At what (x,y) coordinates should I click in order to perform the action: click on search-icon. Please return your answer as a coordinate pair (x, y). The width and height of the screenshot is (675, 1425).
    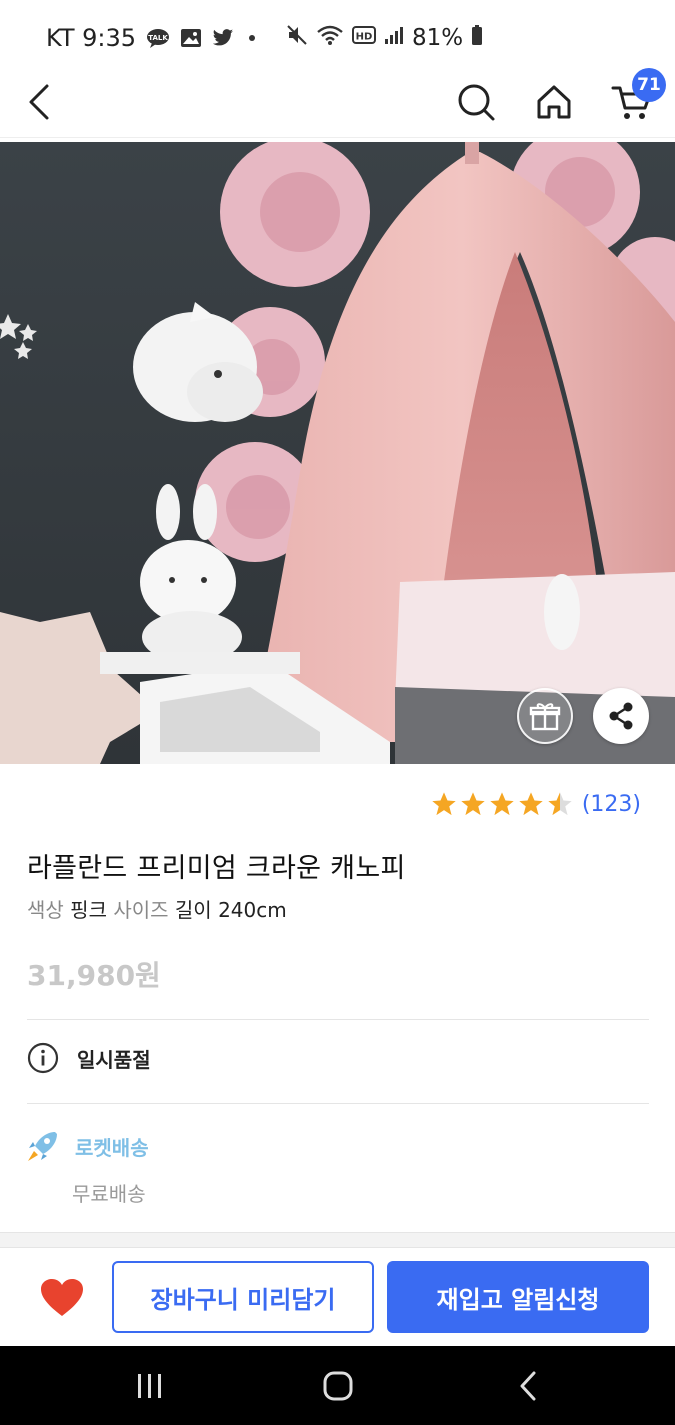
    Looking at the image, I should click on (476, 102).